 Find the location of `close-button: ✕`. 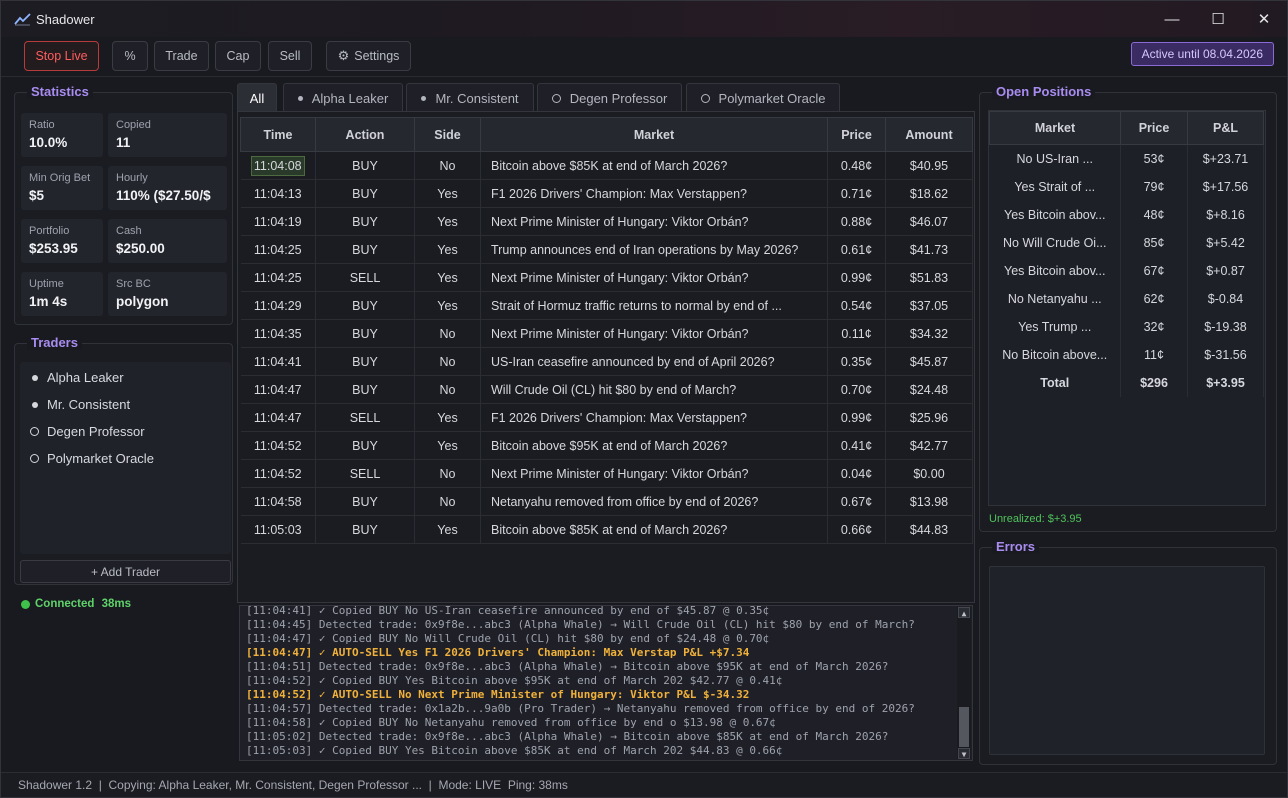

close-button: ✕ is located at coordinates (1264, 19).